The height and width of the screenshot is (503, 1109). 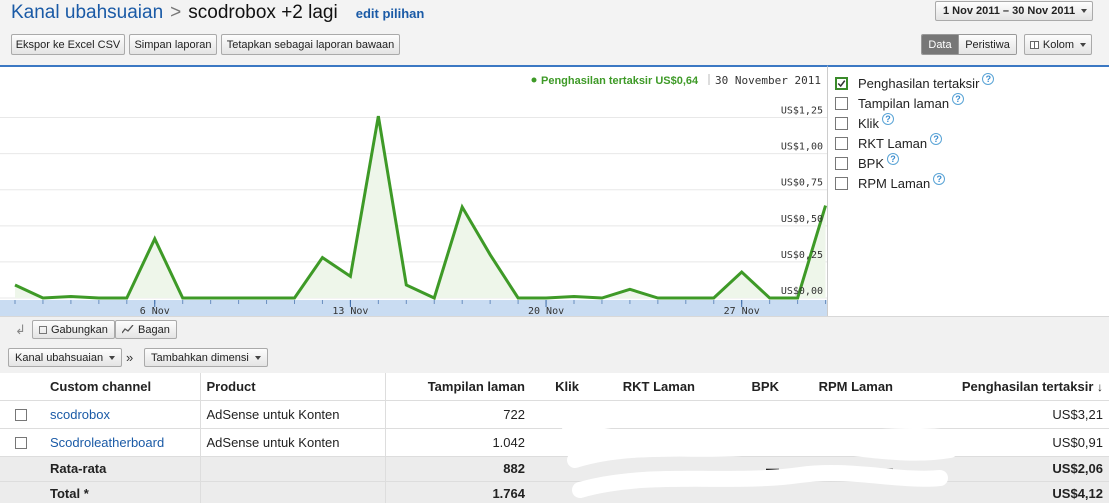 I want to click on column-header-estimated-earnings: Penghasilan tertaksir ↓, so click(x=1004, y=387).